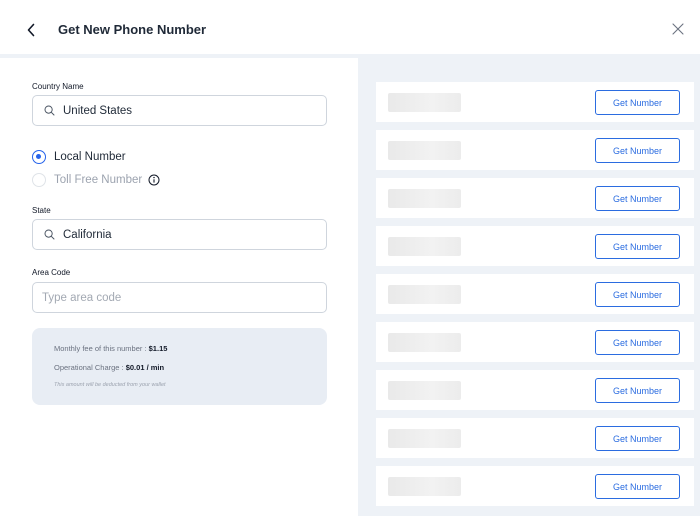 The width and height of the screenshot is (700, 516). What do you see at coordinates (51, 272) in the screenshot?
I see `area-code-label: Area Code` at bounding box center [51, 272].